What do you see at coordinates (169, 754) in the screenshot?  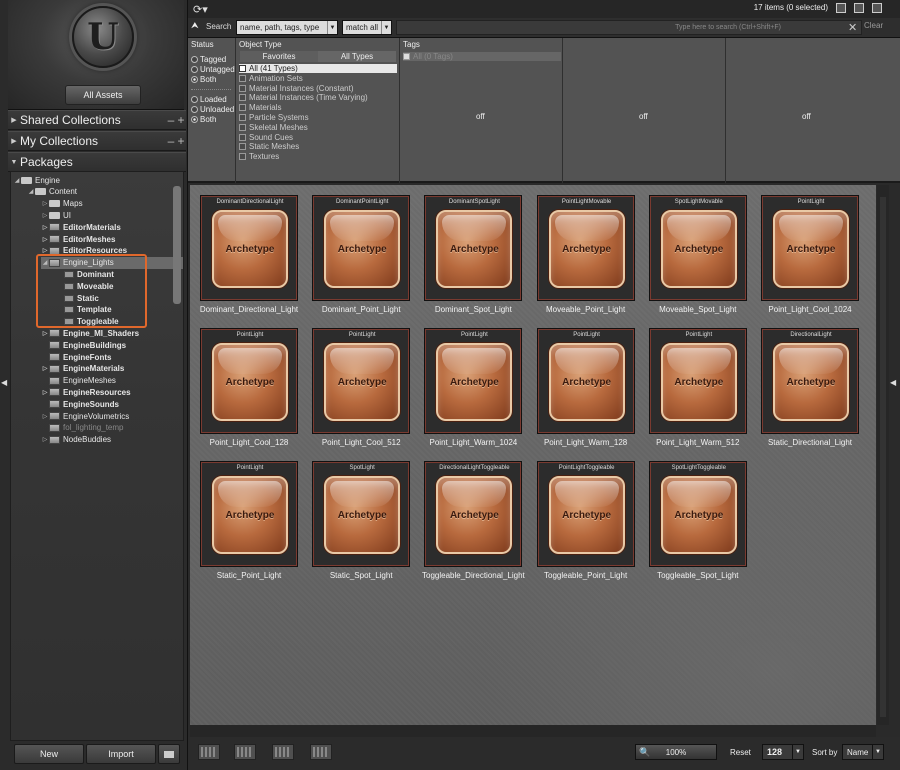 I see `open-folder-button` at bounding box center [169, 754].